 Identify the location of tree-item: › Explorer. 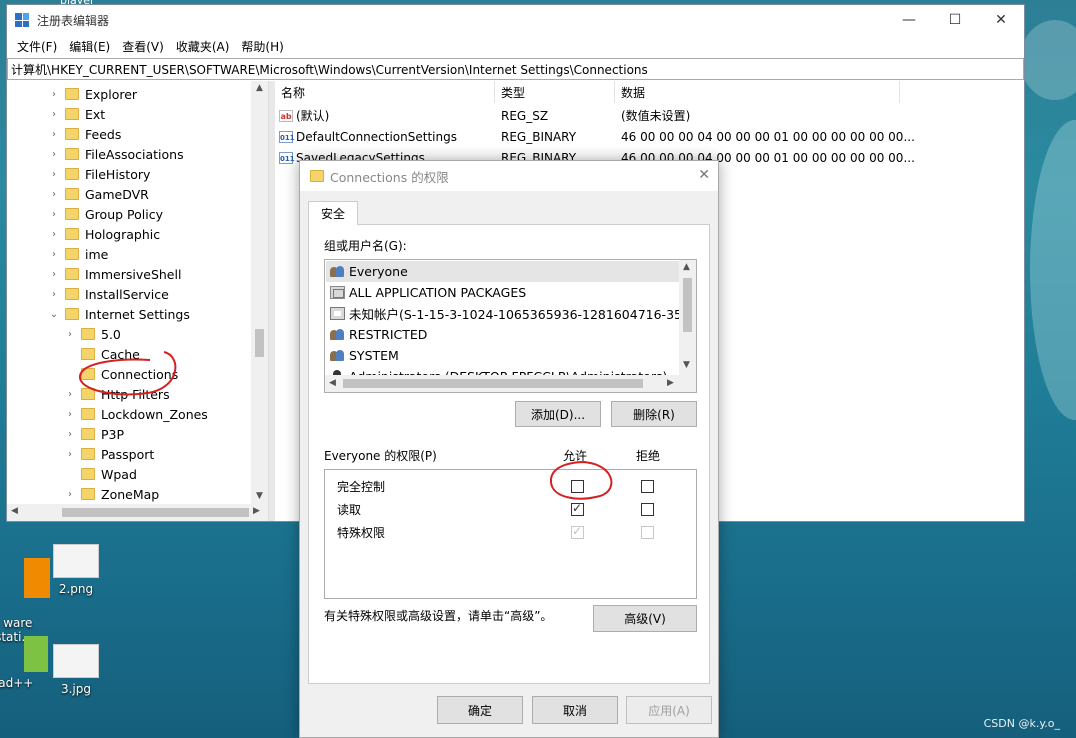
(92, 94).